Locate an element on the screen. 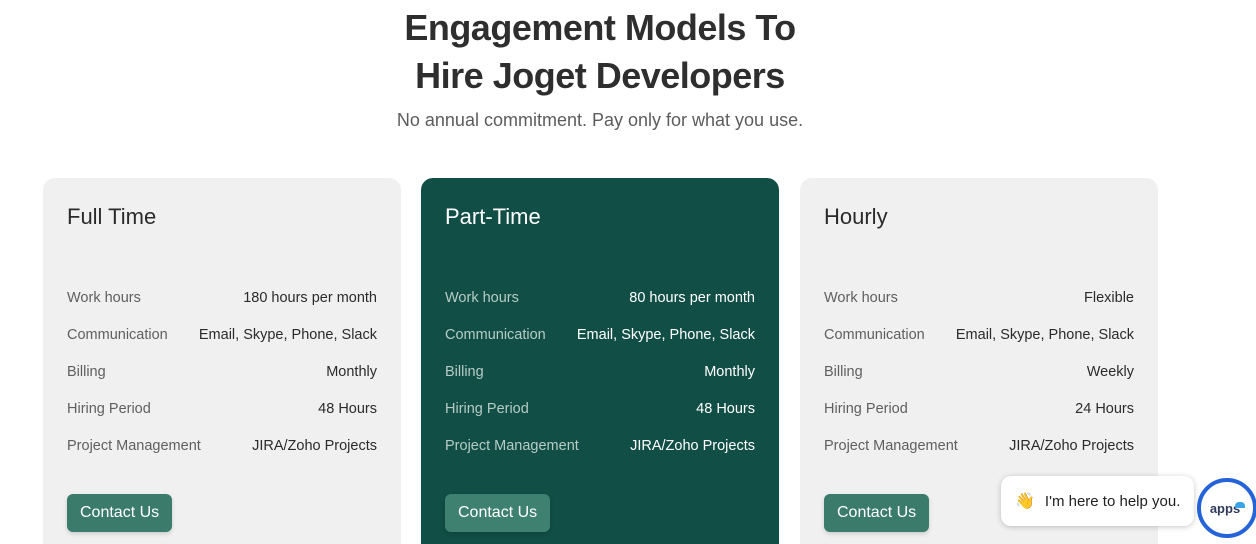 The image size is (1256, 544). plan-title: Hourly is located at coordinates (856, 216).